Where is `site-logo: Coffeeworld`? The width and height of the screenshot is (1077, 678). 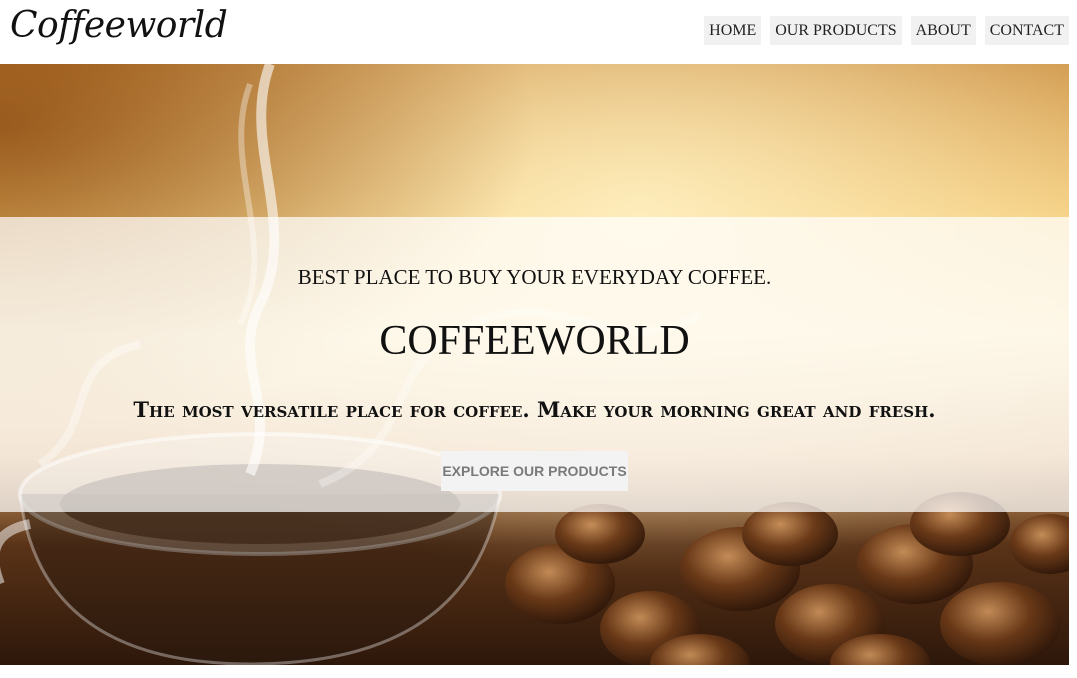 site-logo: Coffeeworld is located at coordinates (119, 26).